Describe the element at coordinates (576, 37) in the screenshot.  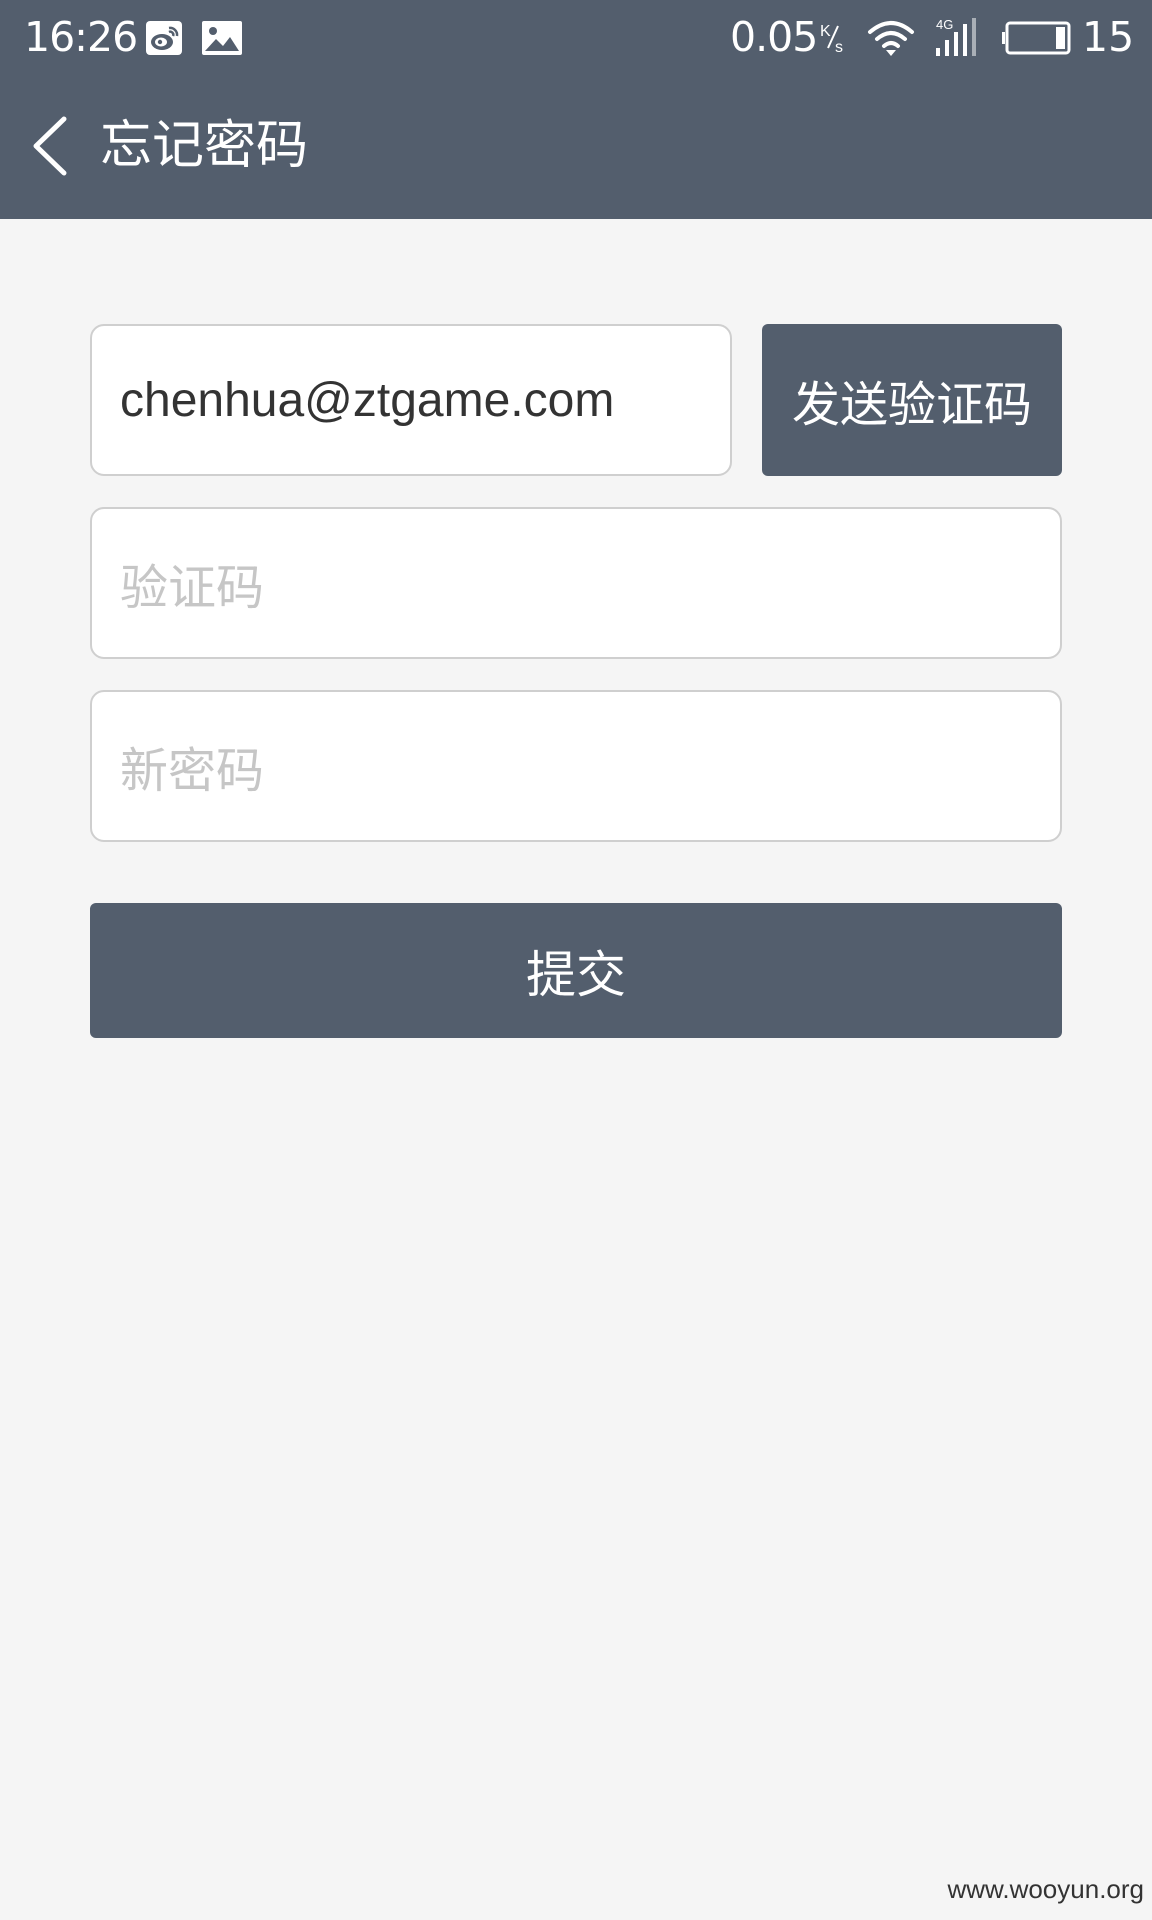
I see `status-bar: 16:26 0.05 K s 4G 15` at that location.